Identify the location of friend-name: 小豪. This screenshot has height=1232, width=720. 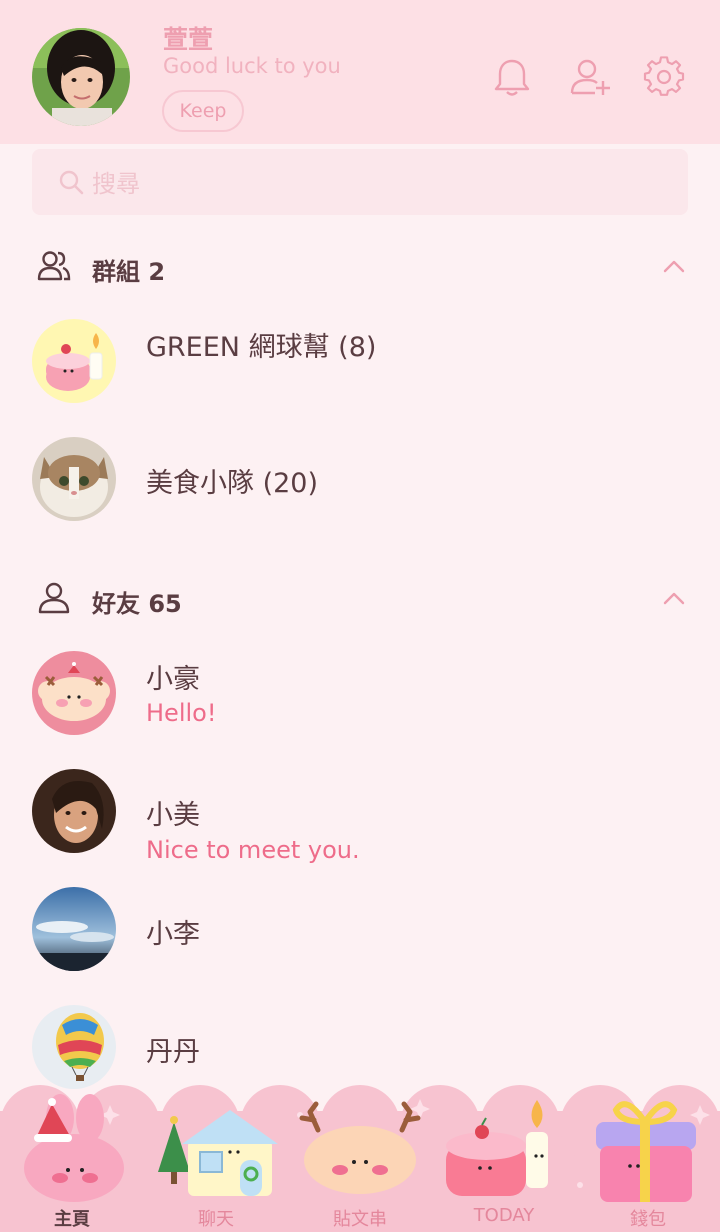
(173, 679).